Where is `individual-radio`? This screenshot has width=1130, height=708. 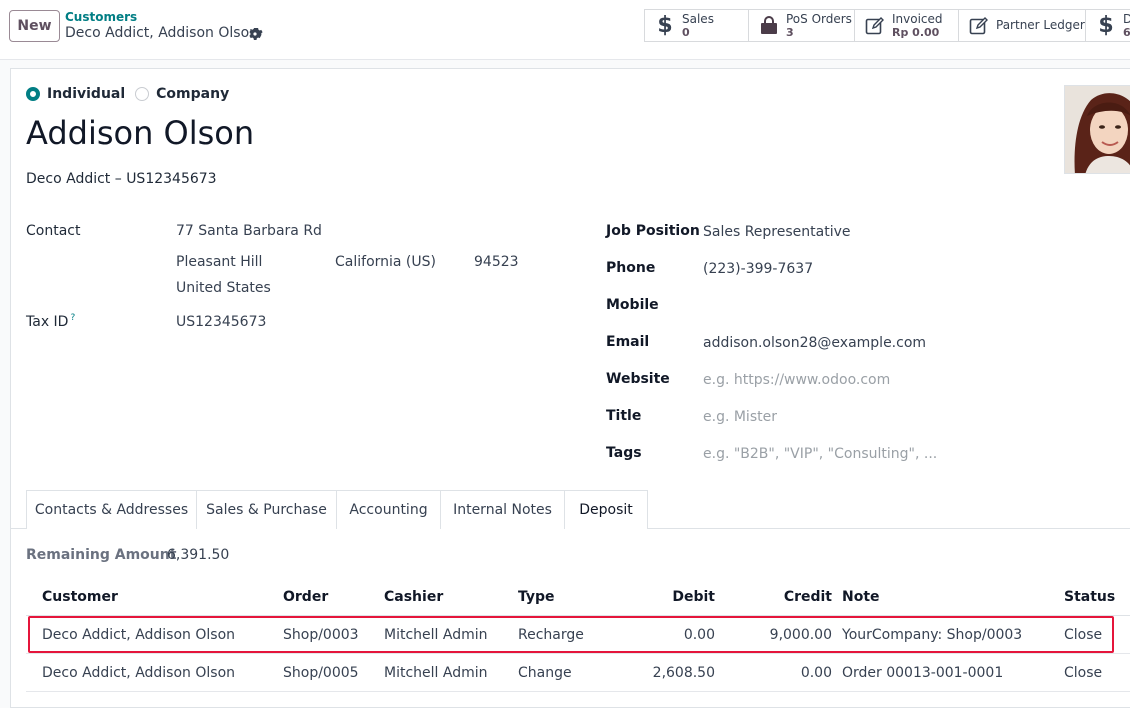
individual-radio is located at coordinates (33, 94).